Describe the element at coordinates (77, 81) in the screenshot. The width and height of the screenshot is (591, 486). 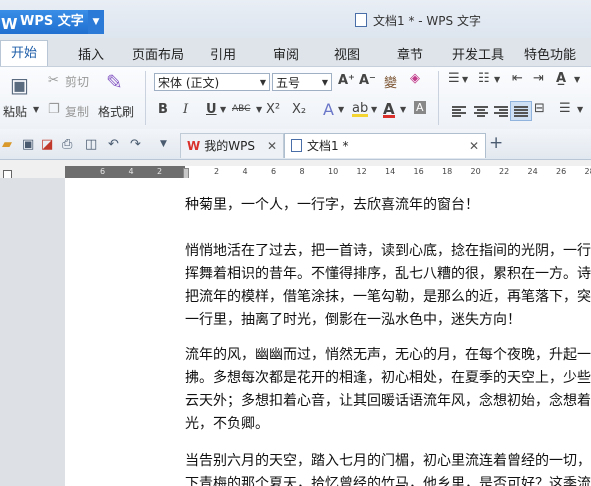
I see `cut-button: 剪切` at that location.